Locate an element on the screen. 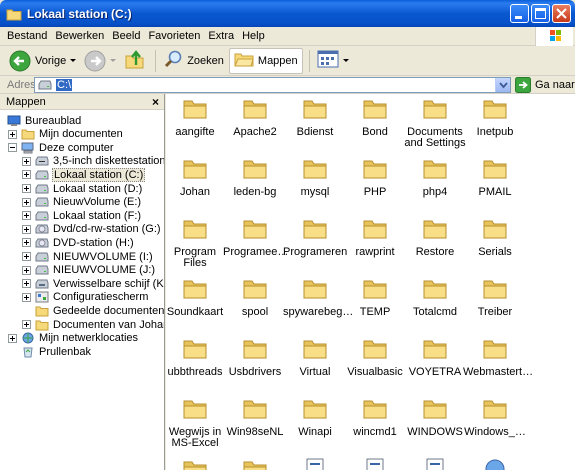 This screenshot has height=470, width=575. folder-item: PHP is located at coordinates (375, 177).